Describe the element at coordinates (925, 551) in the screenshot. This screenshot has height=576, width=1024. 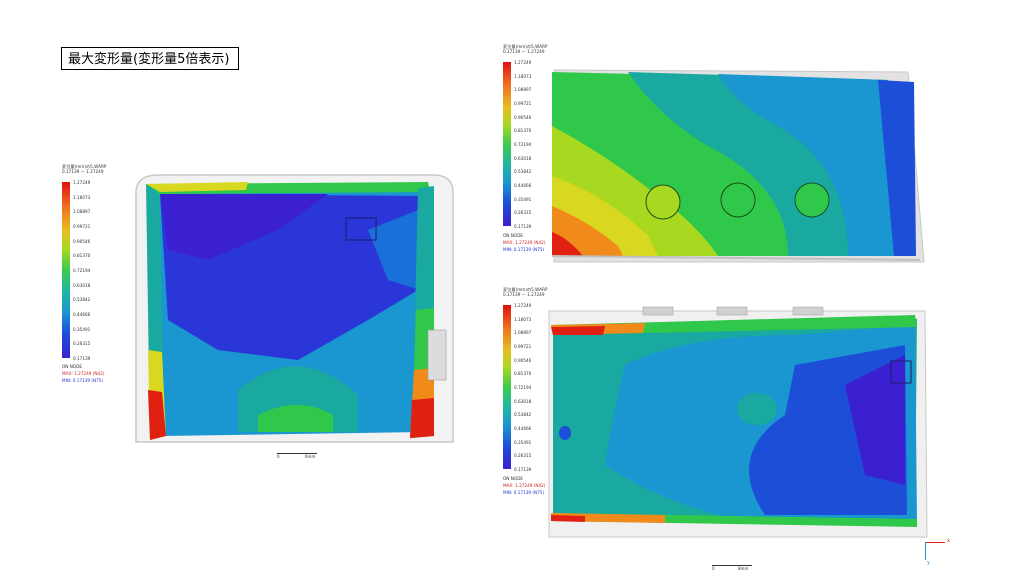
I see `y-axis-line` at that location.